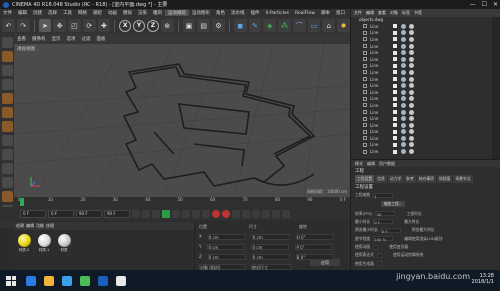 This screenshot has height=291, width=500. What do you see at coordinates (89, 214) in the screenshot?
I see `end-frame-field: 90 F` at bounding box center [89, 214].